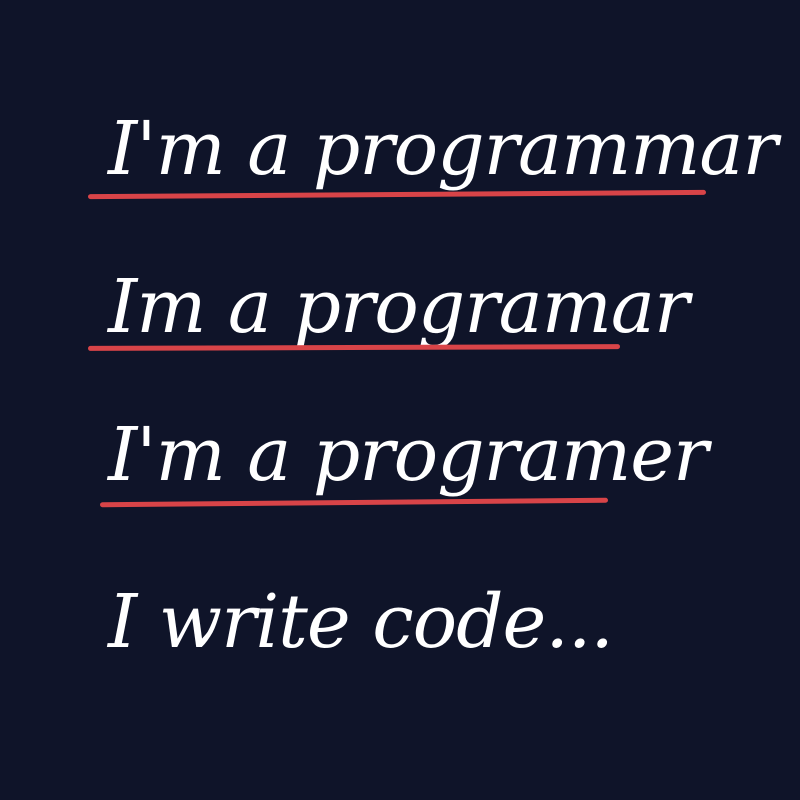  I want to click on struck-line-2: Im a programar, so click(398, 307).